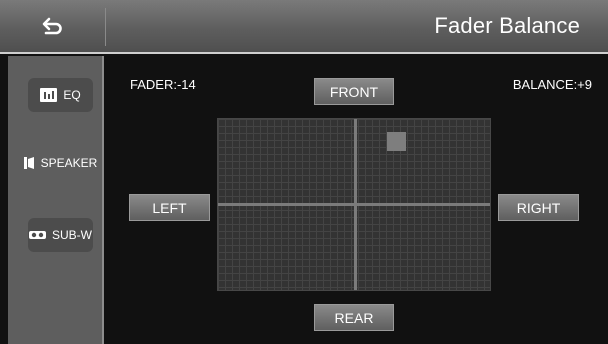 This screenshot has width=608, height=344. Describe the element at coordinates (56, 200) in the screenshot. I see `sidebar: EQ SPEAKER SUB-W` at that location.